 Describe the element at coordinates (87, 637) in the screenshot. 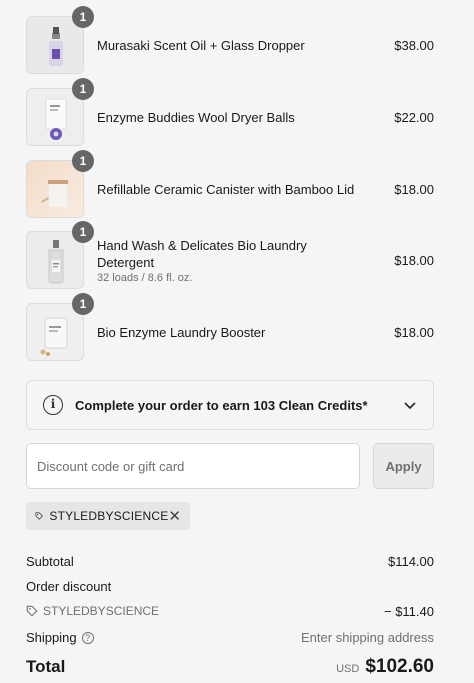

I see `question-icon: ?` at that location.